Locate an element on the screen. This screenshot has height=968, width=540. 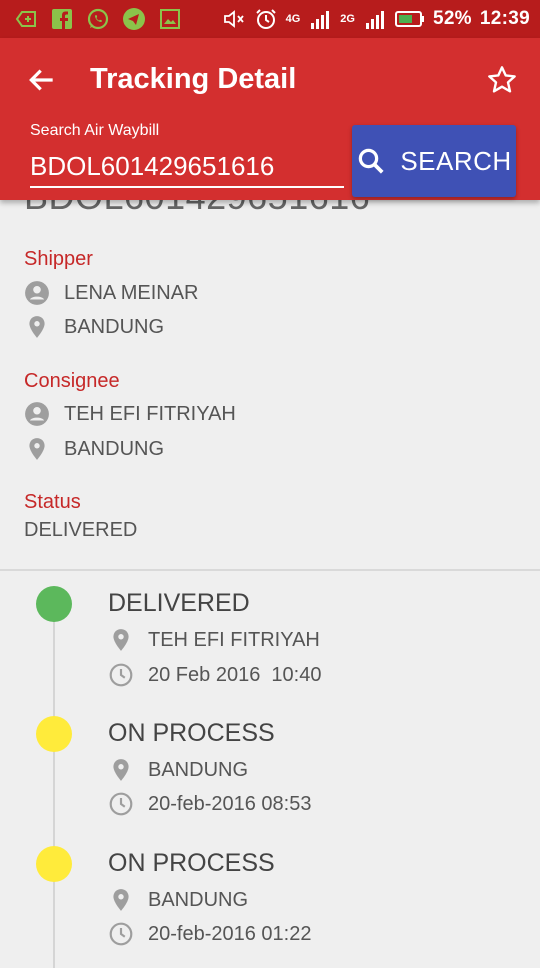
status-bar: 4G 2G 52% 12:39 is located at coordinates (270, 19).